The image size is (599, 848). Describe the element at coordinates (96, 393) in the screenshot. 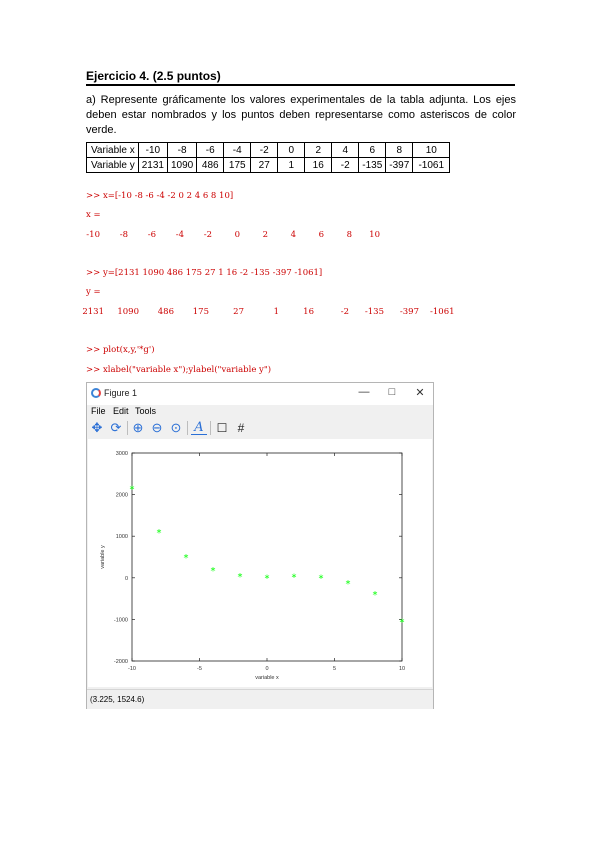

I see `octave-logo-icon` at that location.